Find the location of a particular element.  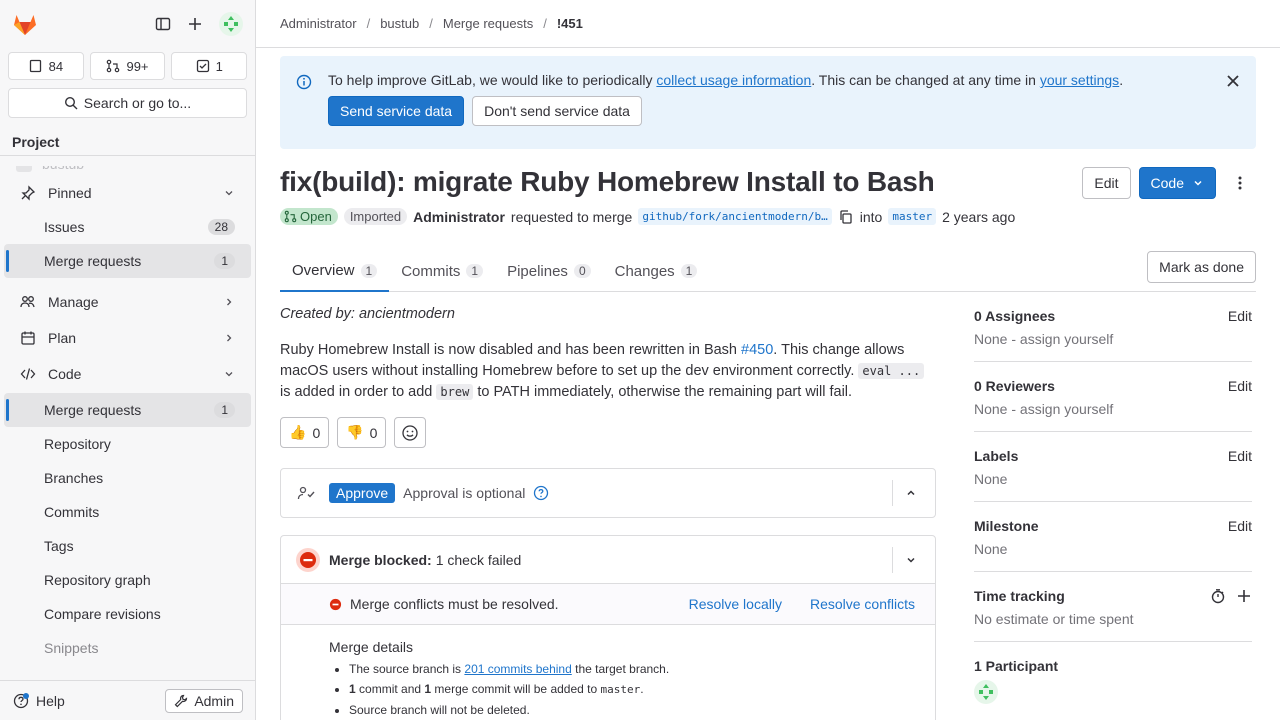

sidebar-toggle-icon is located at coordinates (163, 24).